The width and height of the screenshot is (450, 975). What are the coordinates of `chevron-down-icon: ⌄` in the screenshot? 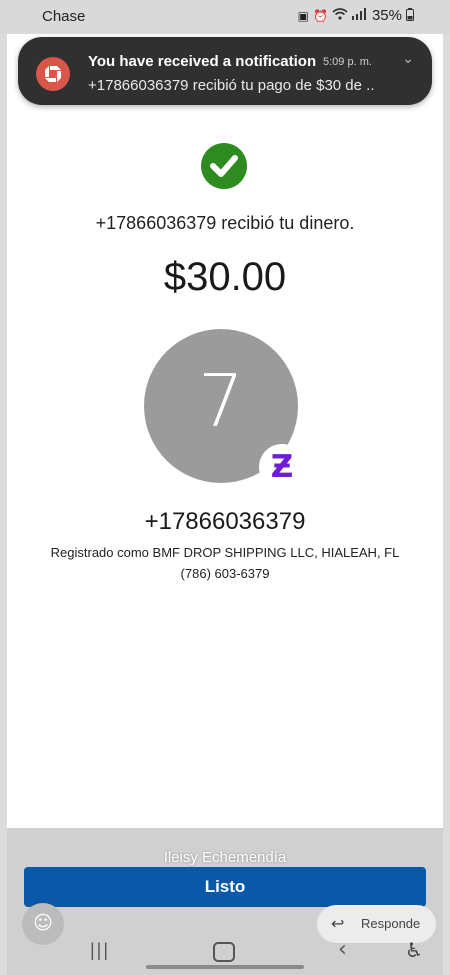 It's located at (408, 59).